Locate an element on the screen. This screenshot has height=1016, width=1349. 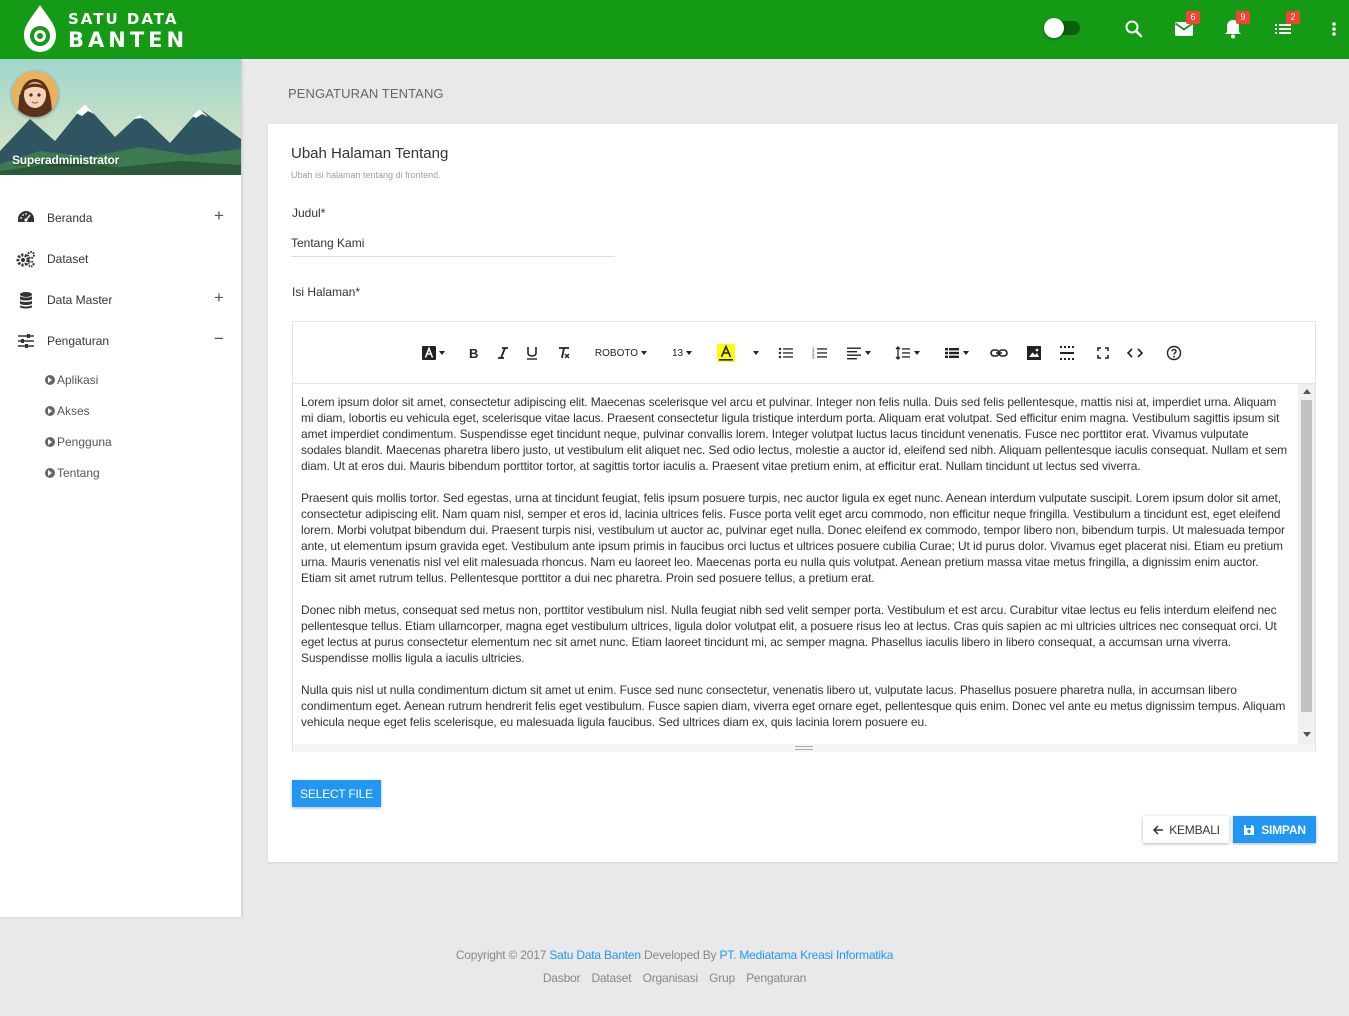
italic-icon is located at coordinates (503, 353).